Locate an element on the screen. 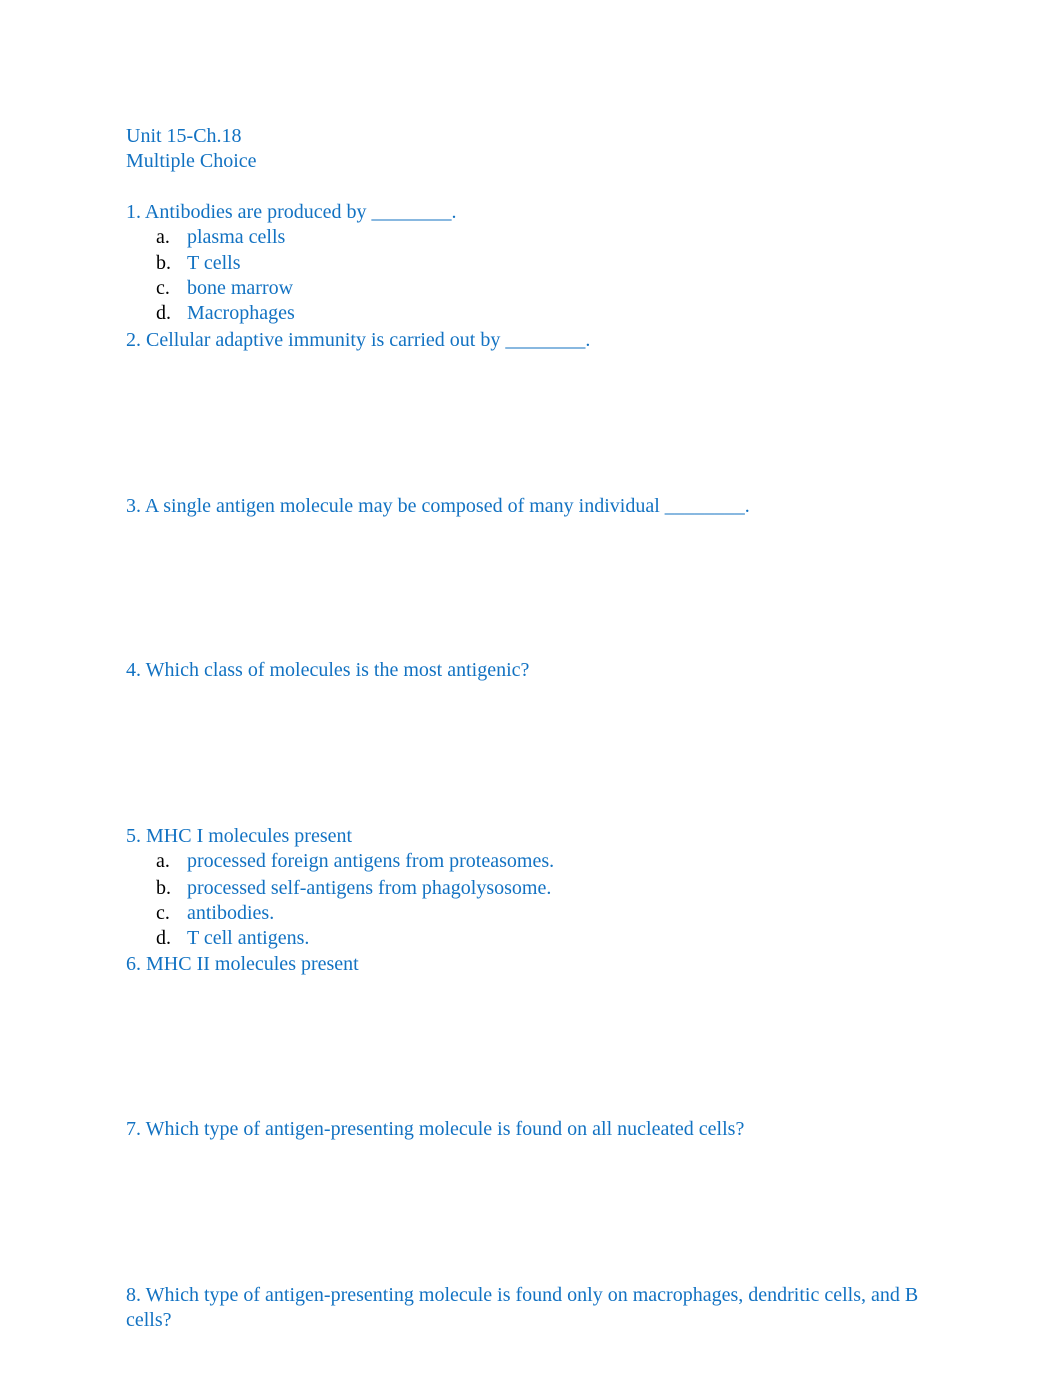 Image resolution: width=1062 pixels, height=1377 pixels. option-text: Macrophages is located at coordinates (241, 313).